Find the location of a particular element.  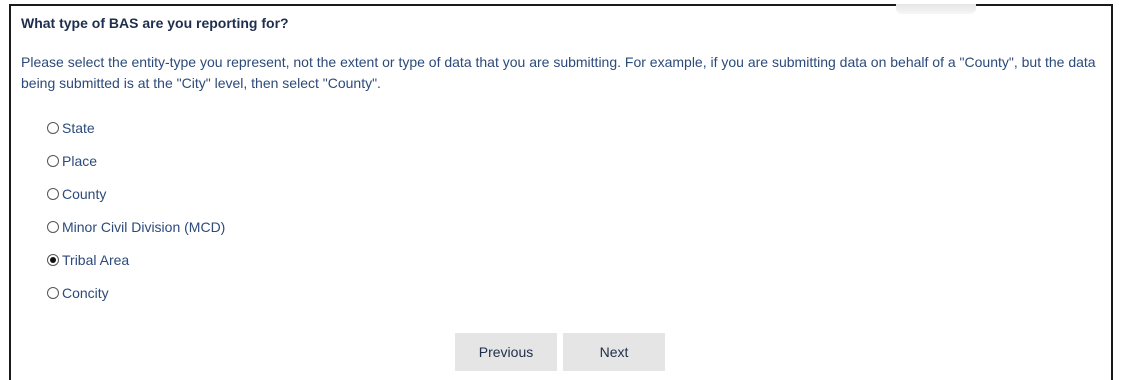

option-label: Place is located at coordinates (80, 161).